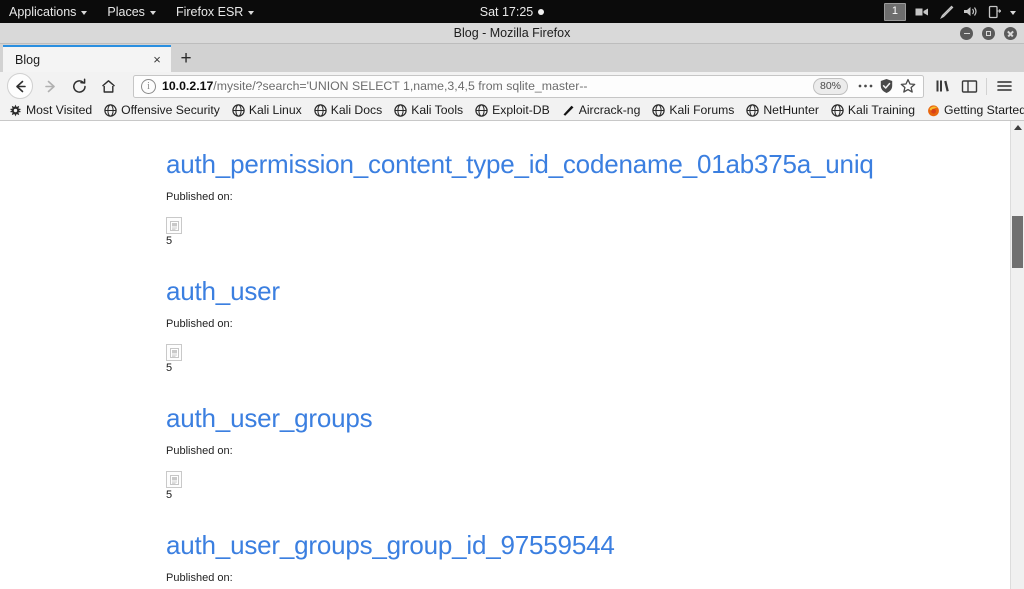 The width and height of the screenshot is (1024, 589). What do you see at coordinates (541, 11) in the screenshot?
I see `recording-dot-icon` at bounding box center [541, 11].